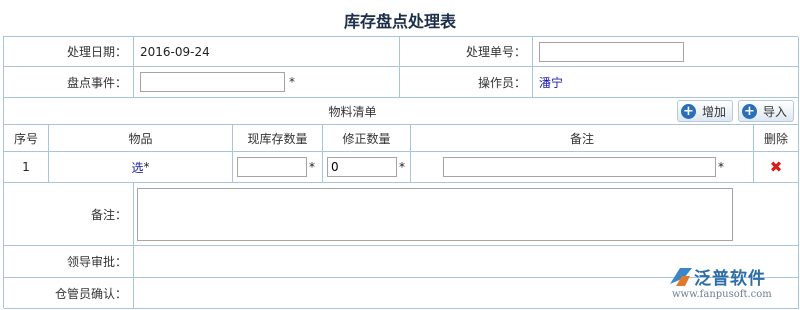 The width and height of the screenshot is (800, 310). What do you see at coordinates (611, 51) in the screenshot?
I see `order-number-input` at bounding box center [611, 51].